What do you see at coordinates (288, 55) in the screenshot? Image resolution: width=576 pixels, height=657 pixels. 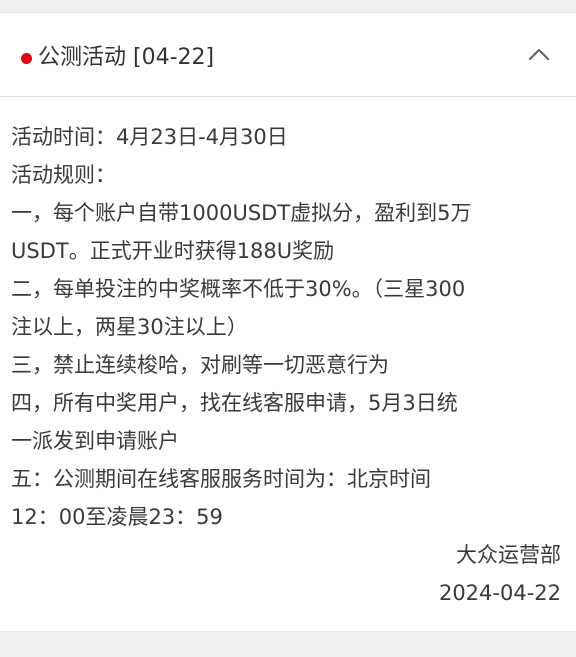 I see `announcement-header: 公测活动 [04-22]` at bounding box center [288, 55].